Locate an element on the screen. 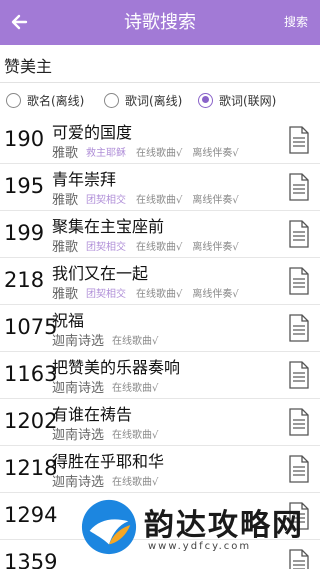  result-row: 1163 把赞美的乐器奏响 迦南诗选 在线歌曲√ is located at coordinates (160, 375).